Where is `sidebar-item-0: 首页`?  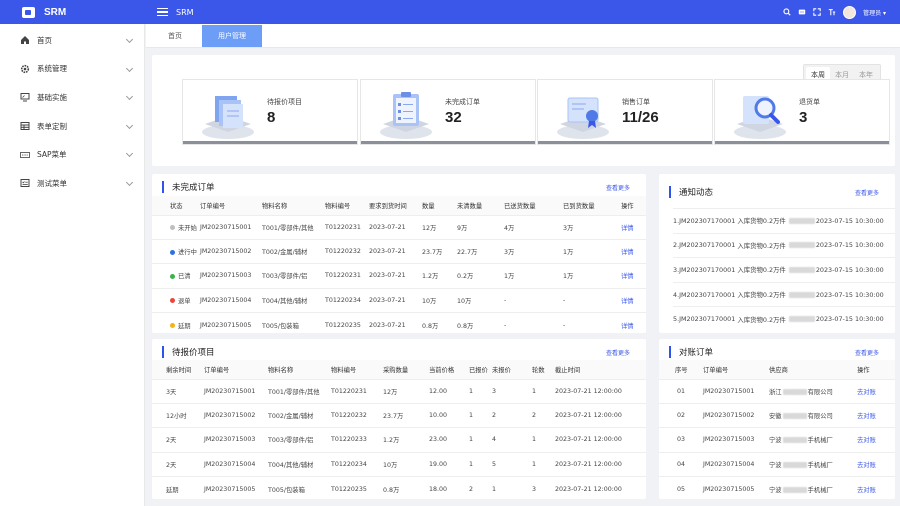
sidebar-item-0: 首页 is located at coordinates (72, 40).